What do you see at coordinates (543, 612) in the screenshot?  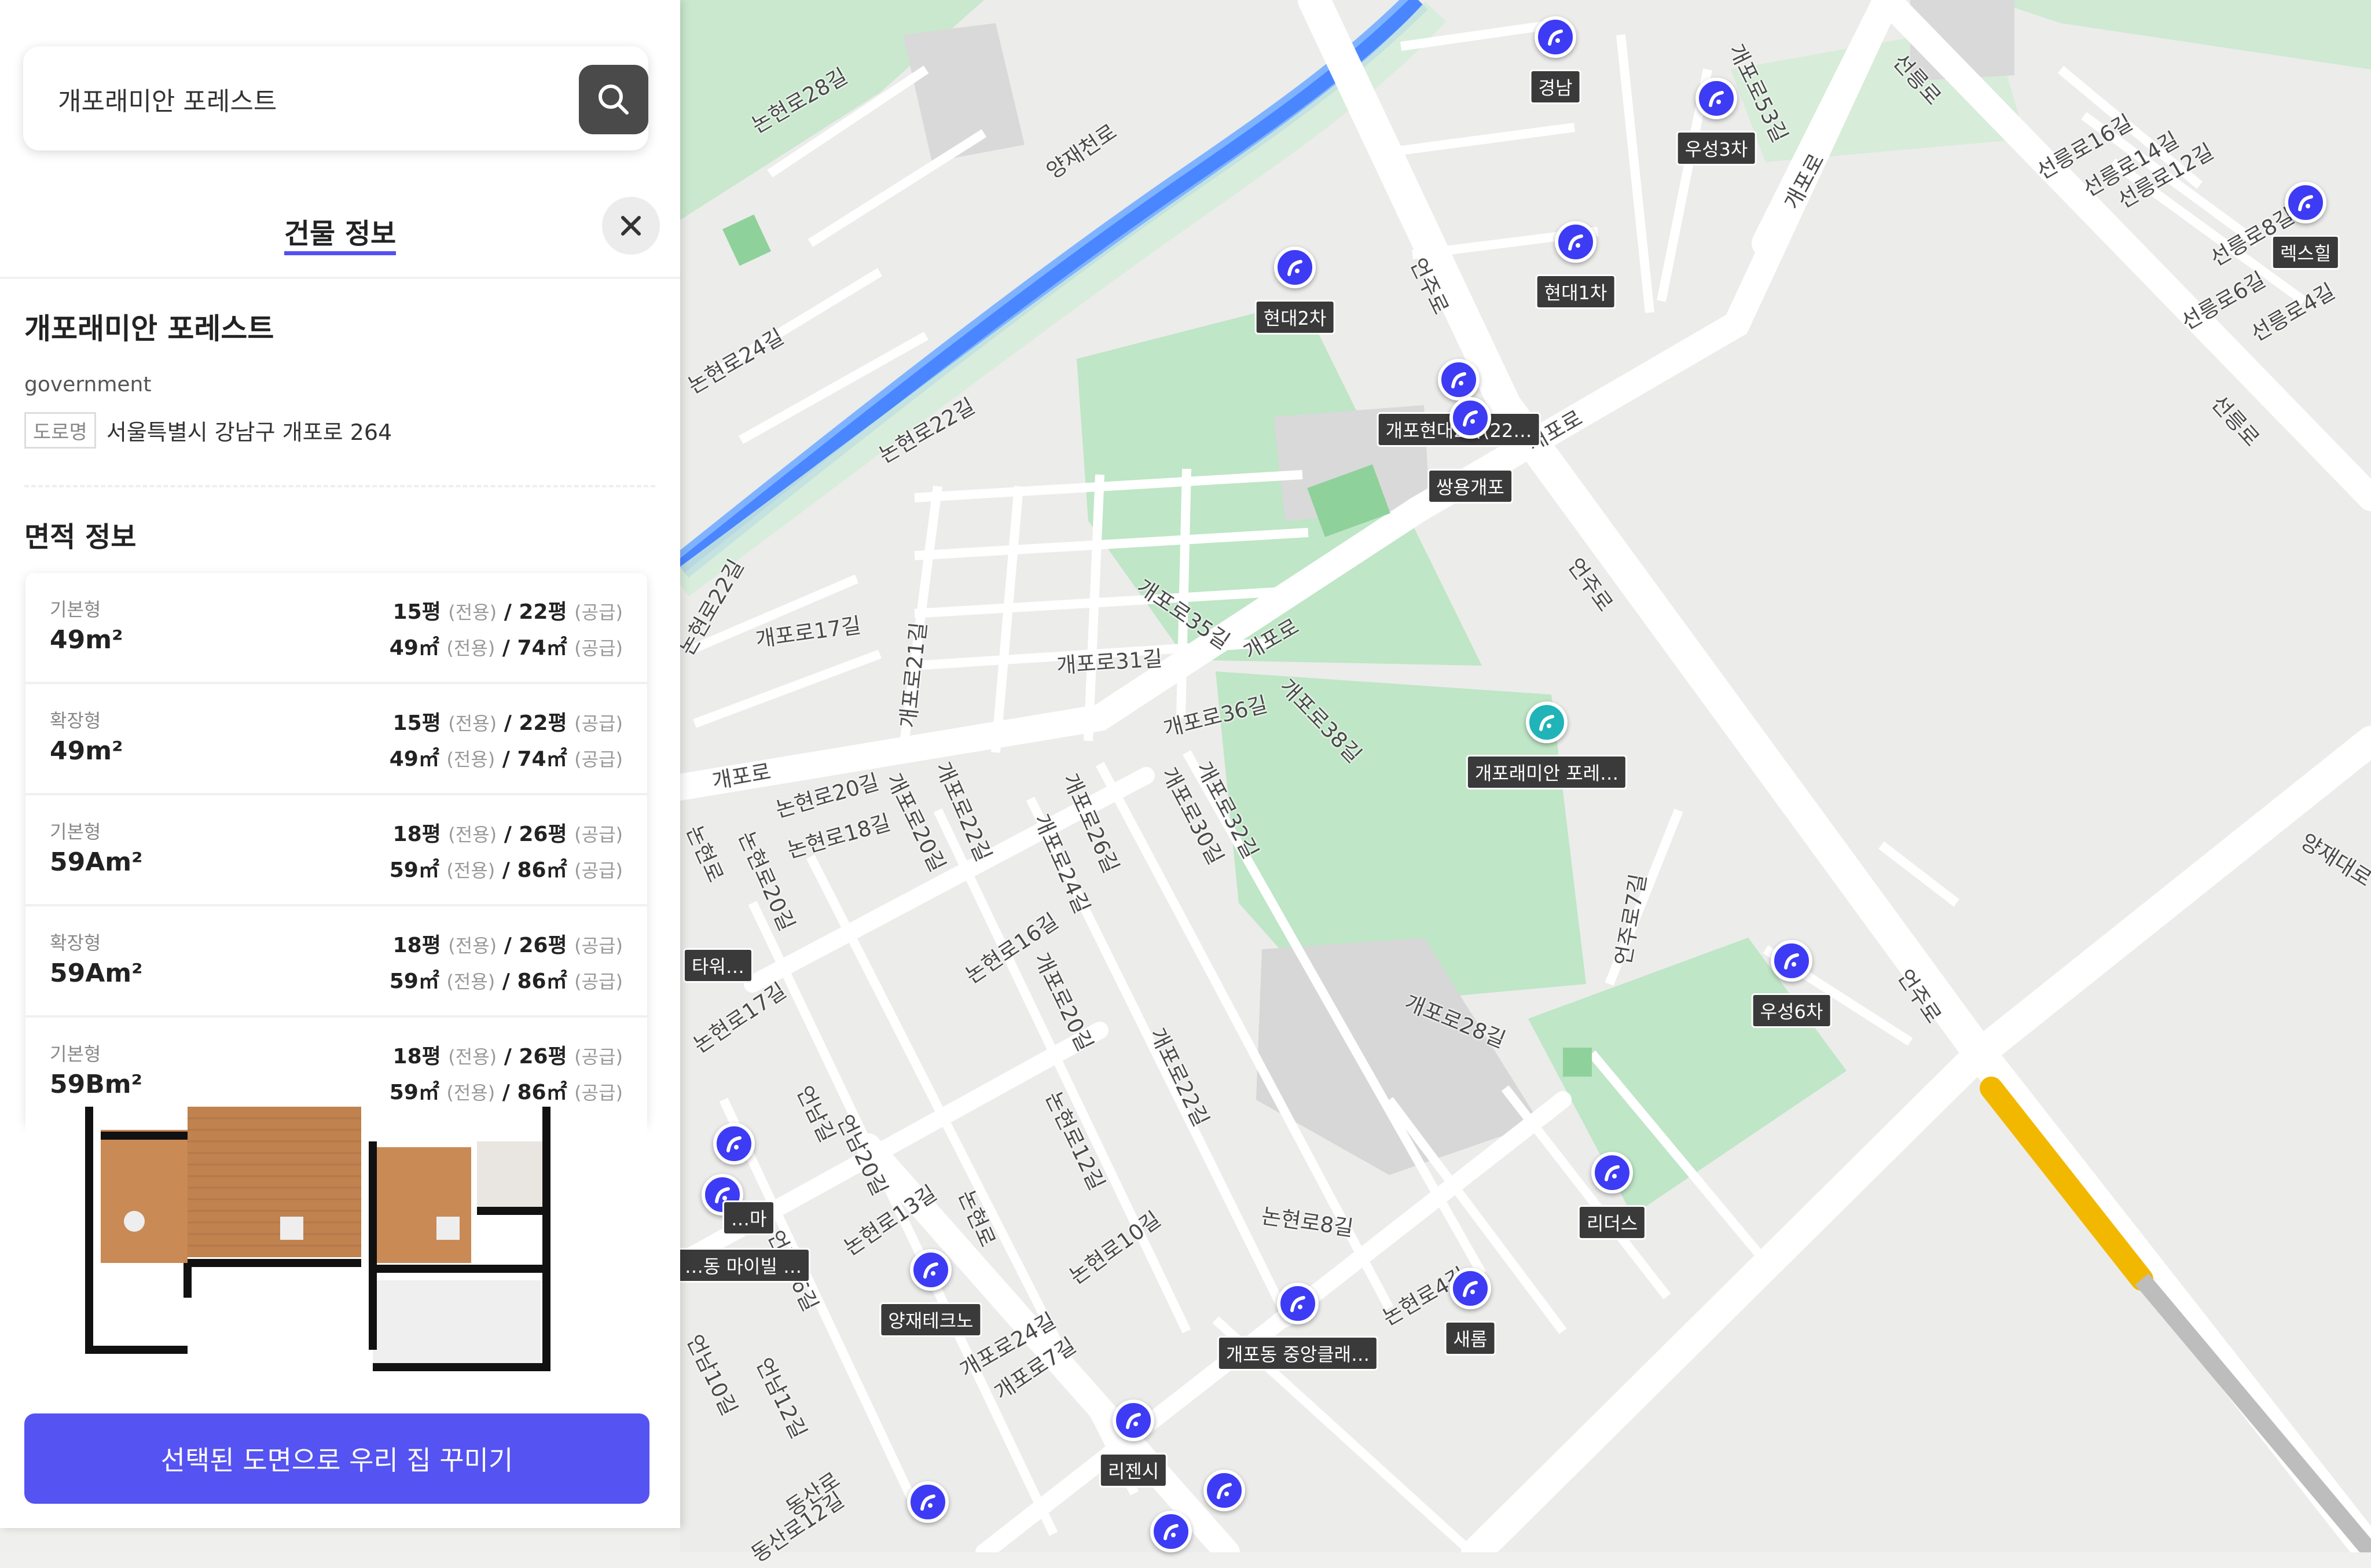 I see `pyeong-supply: 22평` at bounding box center [543, 612].